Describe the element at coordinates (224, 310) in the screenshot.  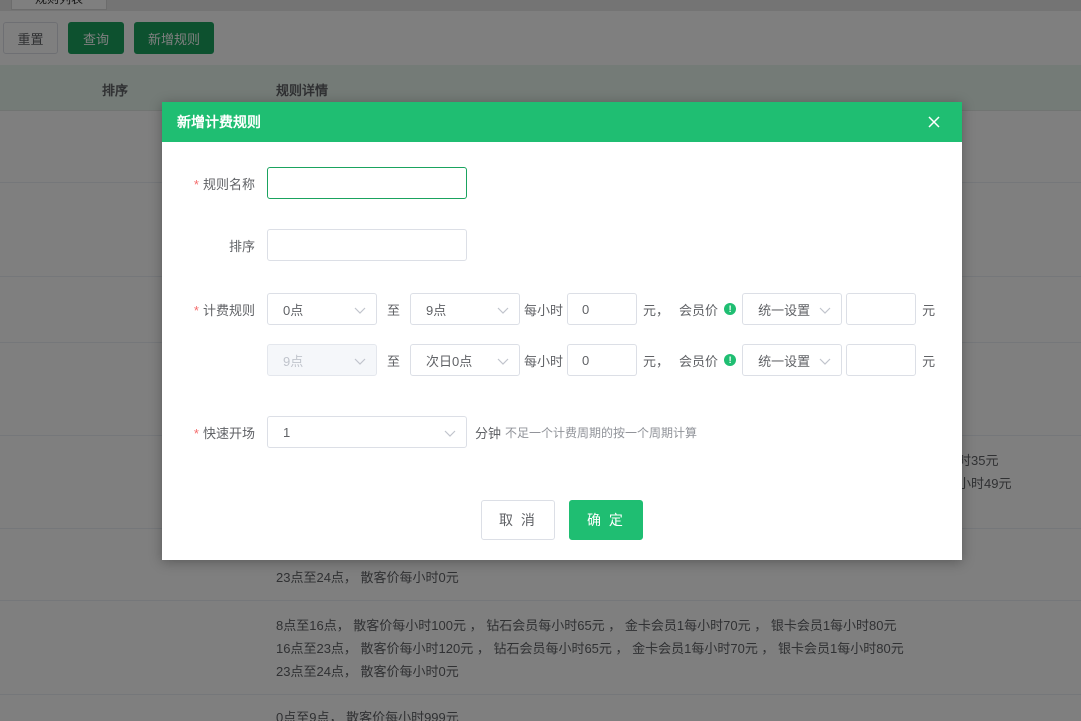
I see `billing-label: * 计费规则` at that location.